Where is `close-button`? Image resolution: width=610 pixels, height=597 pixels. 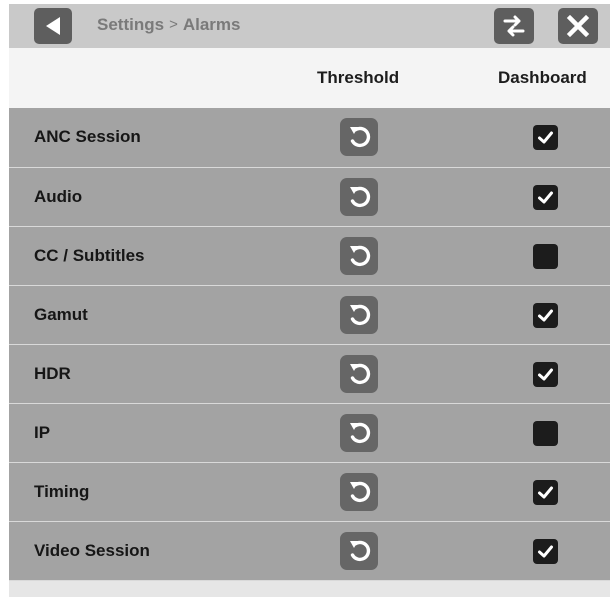 close-button is located at coordinates (578, 26).